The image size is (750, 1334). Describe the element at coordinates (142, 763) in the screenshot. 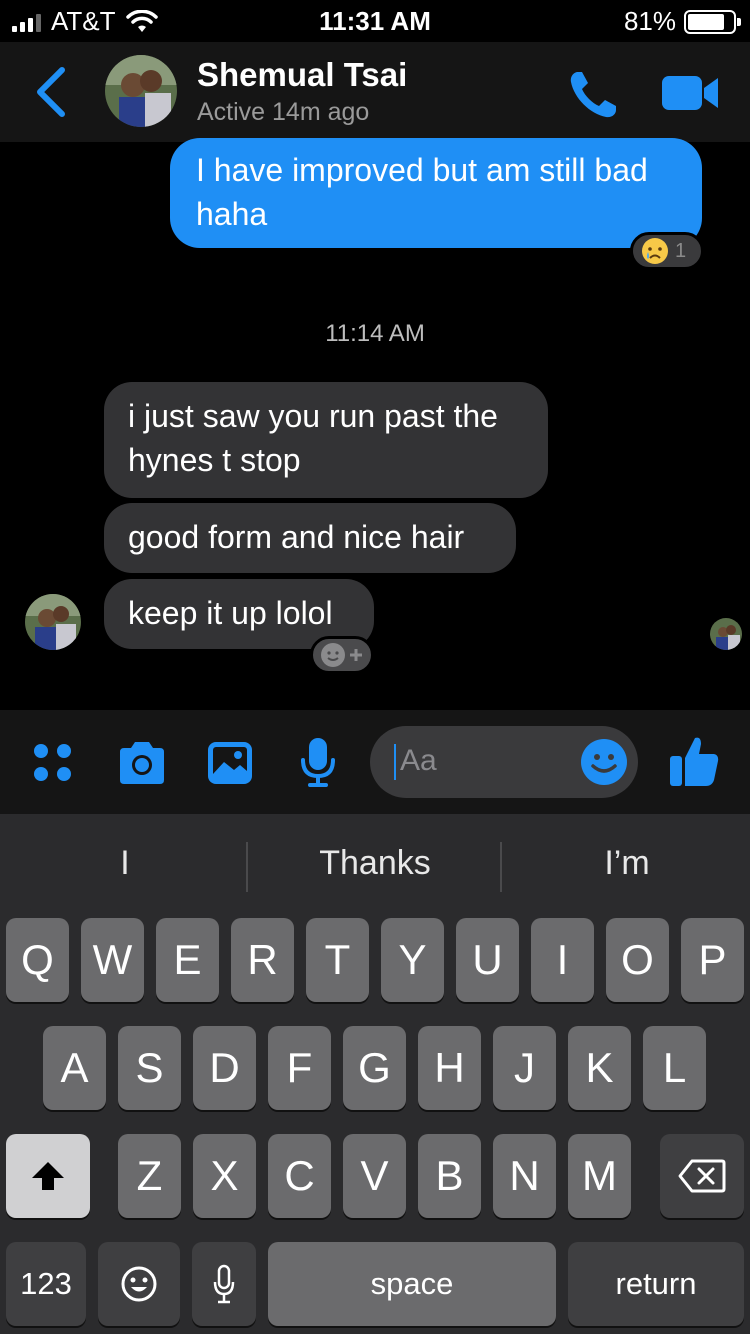

I see `camera-icon` at that location.